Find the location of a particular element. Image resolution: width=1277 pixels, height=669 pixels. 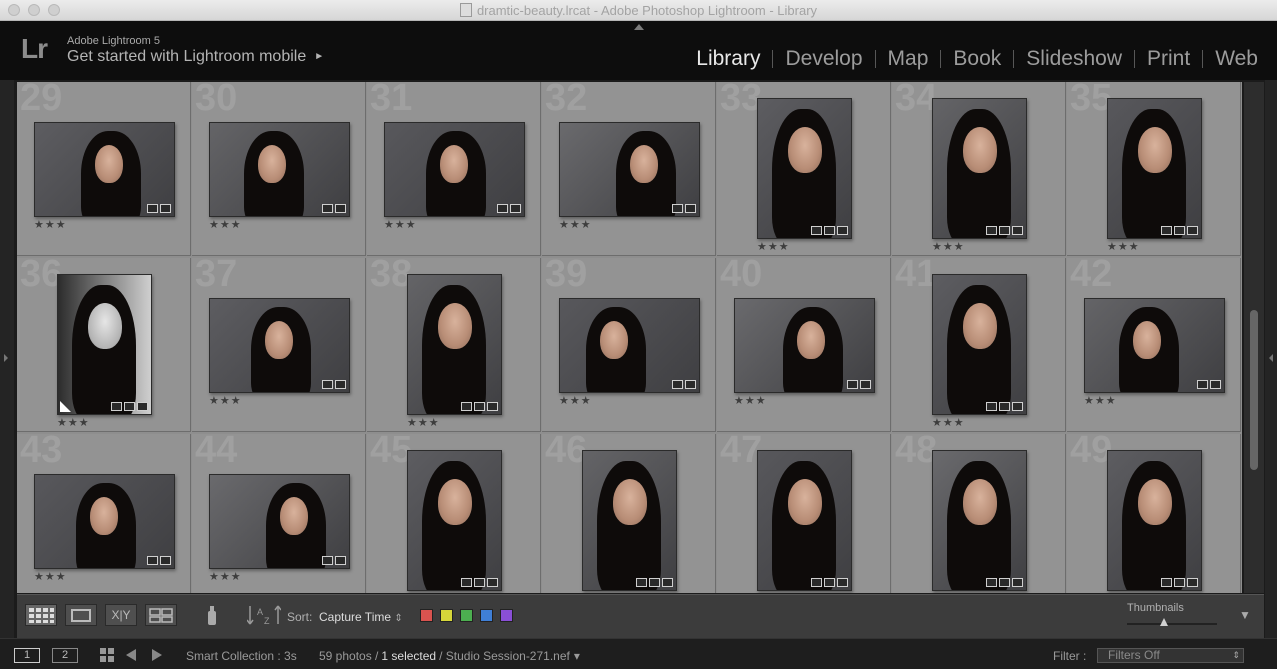

module-slideshow: Slideshow is located at coordinates (1074, 59).